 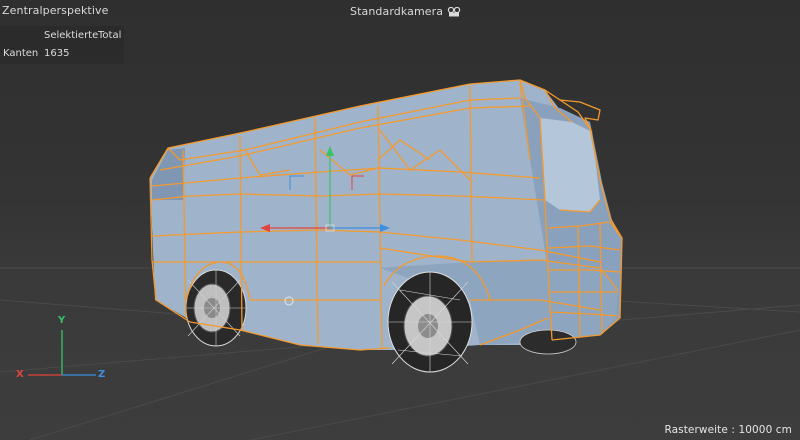 What do you see at coordinates (62, 45) in the screenshot?
I see `stats-panel: Selektierte Total Kanten 1635` at bounding box center [62, 45].